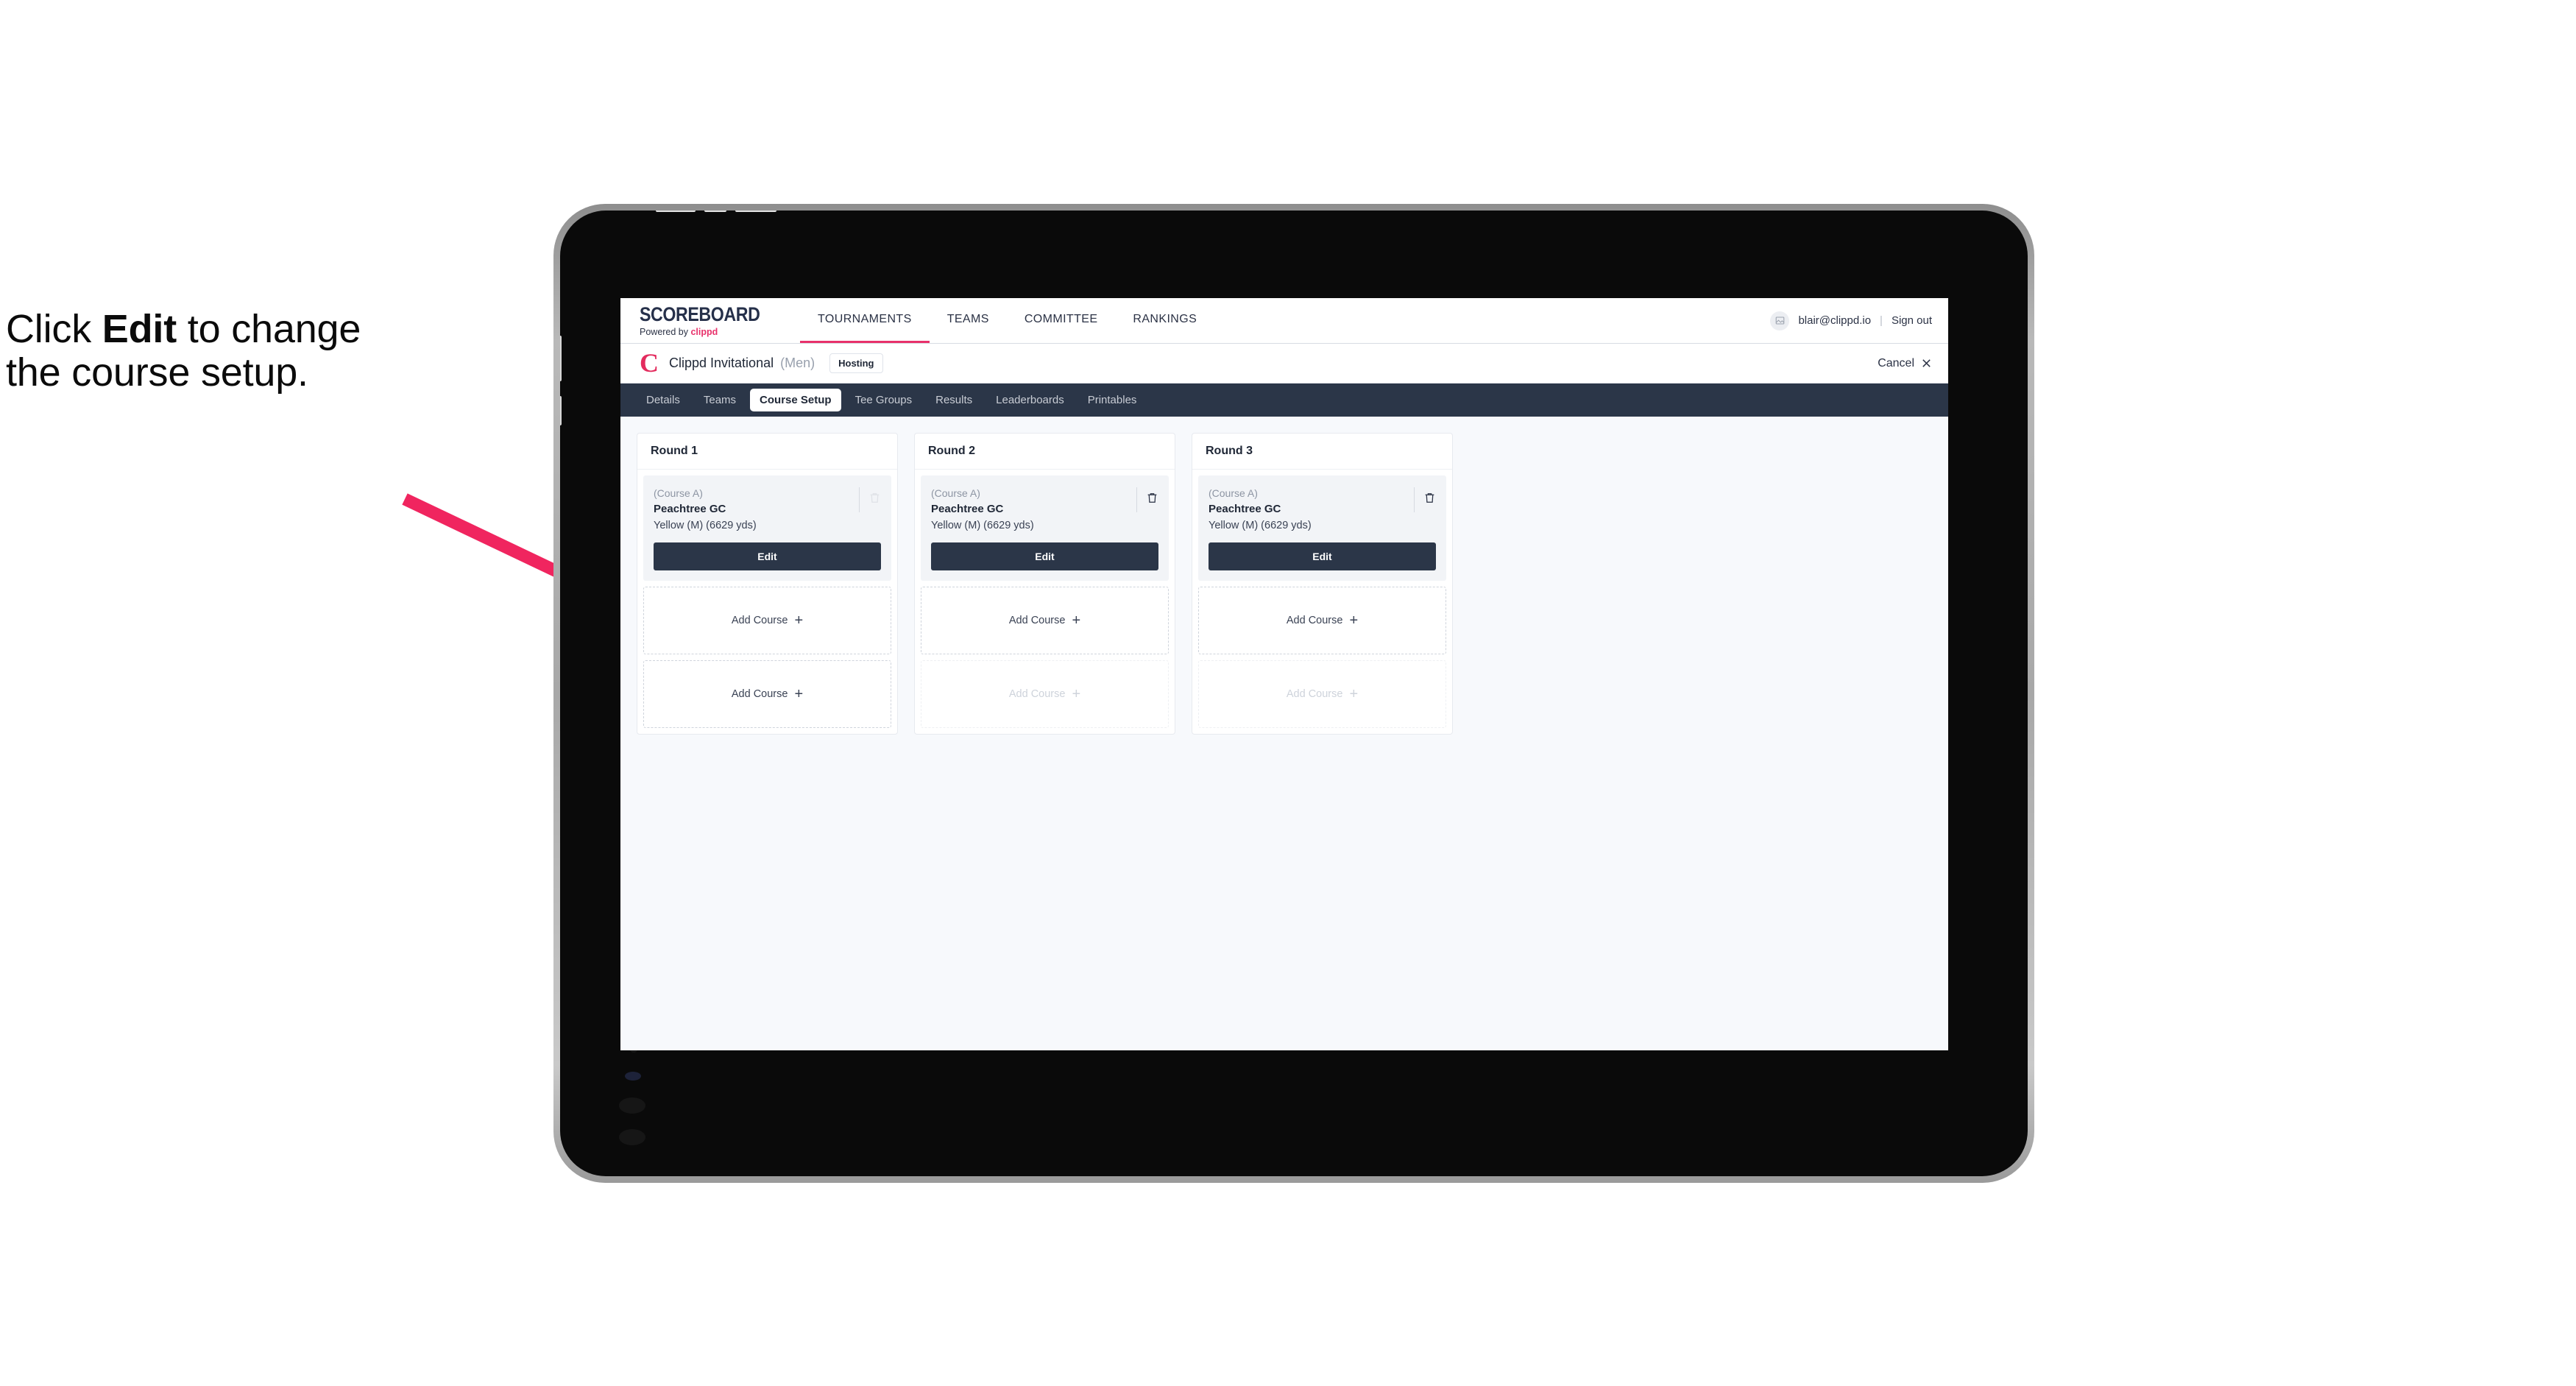 This screenshot has width=2576, height=1386. What do you see at coordinates (954, 400) in the screenshot?
I see `tab-results: Results` at bounding box center [954, 400].